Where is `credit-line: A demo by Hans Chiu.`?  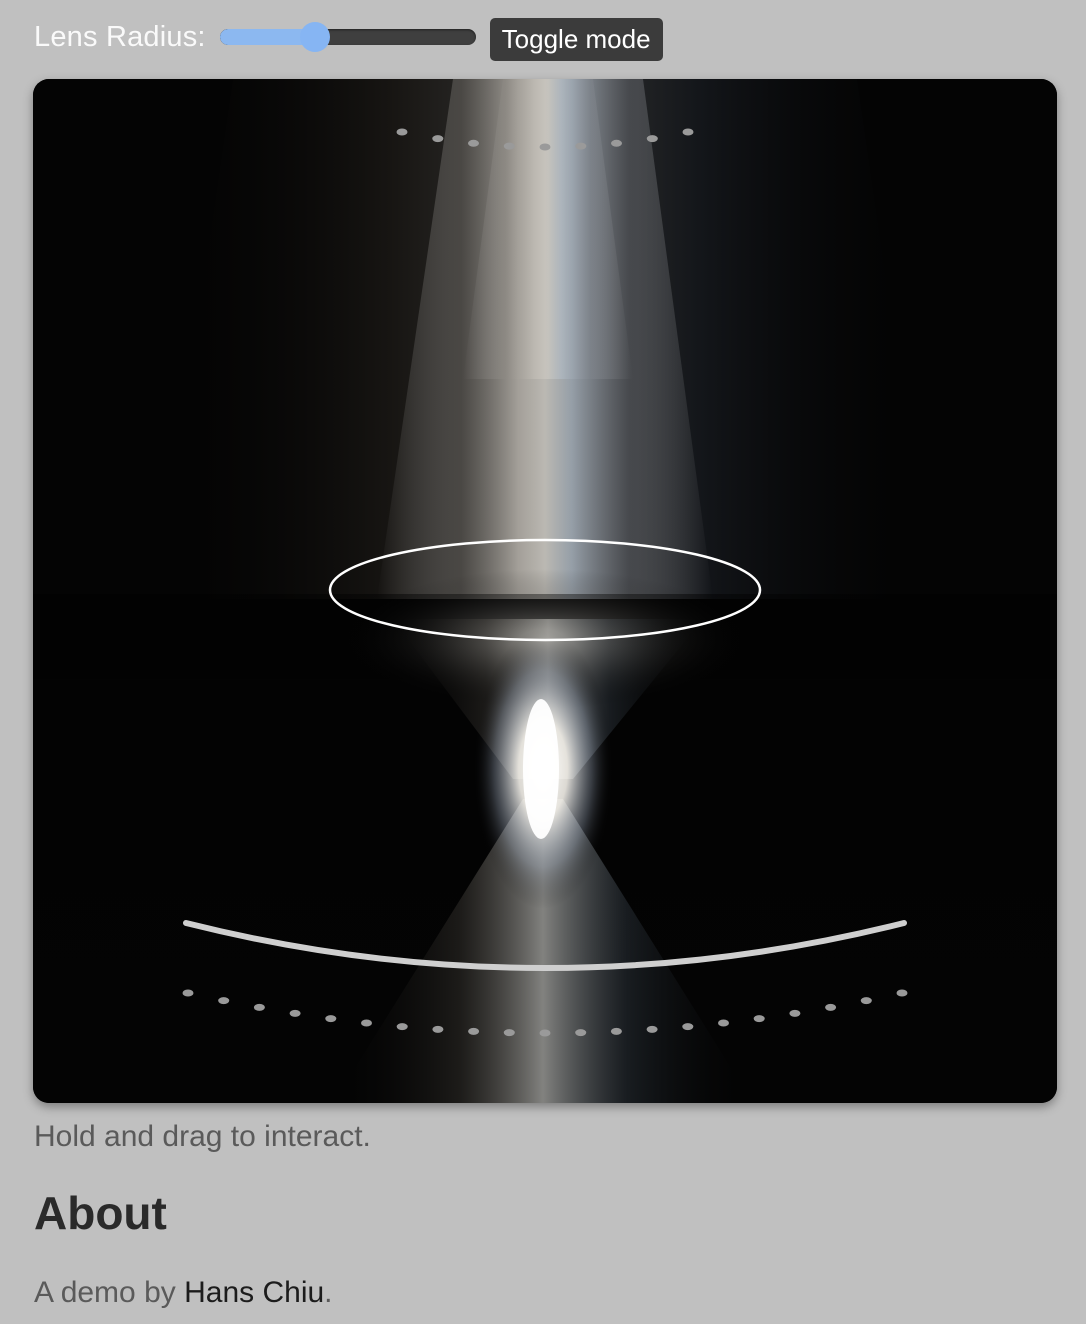 credit-line: A demo by Hans Chiu. is located at coordinates (183, 1293).